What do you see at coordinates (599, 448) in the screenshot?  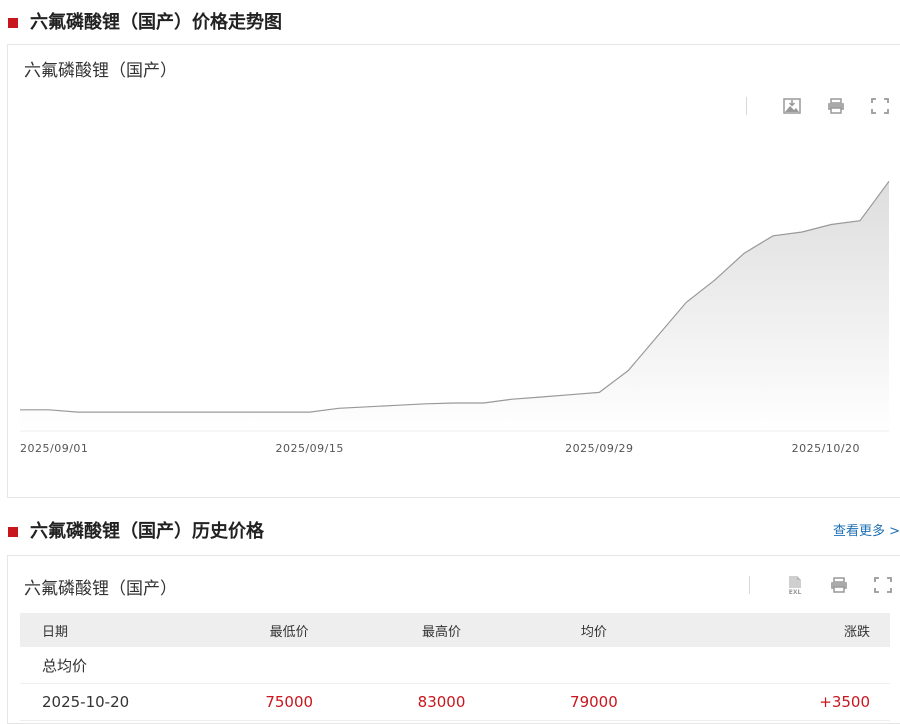 I see `x-tick-label: 2025/09/29` at bounding box center [599, 448].